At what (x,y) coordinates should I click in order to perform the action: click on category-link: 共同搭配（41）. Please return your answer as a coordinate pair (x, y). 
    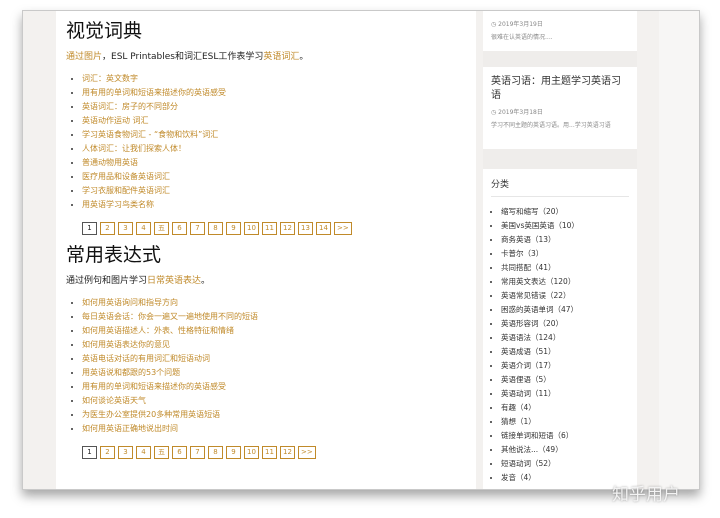
    Looking at the image, I should click on (565, 268).